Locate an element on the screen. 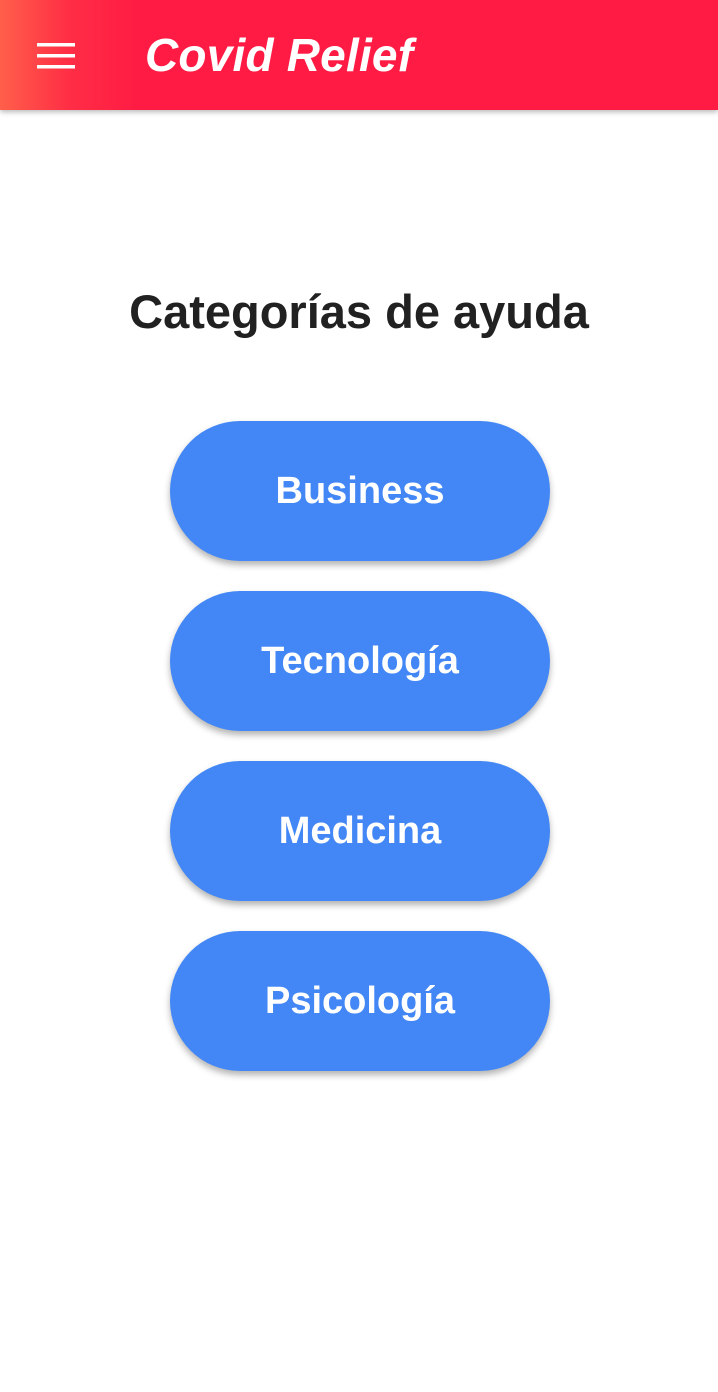 The image size is (718, 1392). category-business-button: Business is located at coordinates (360, 491).